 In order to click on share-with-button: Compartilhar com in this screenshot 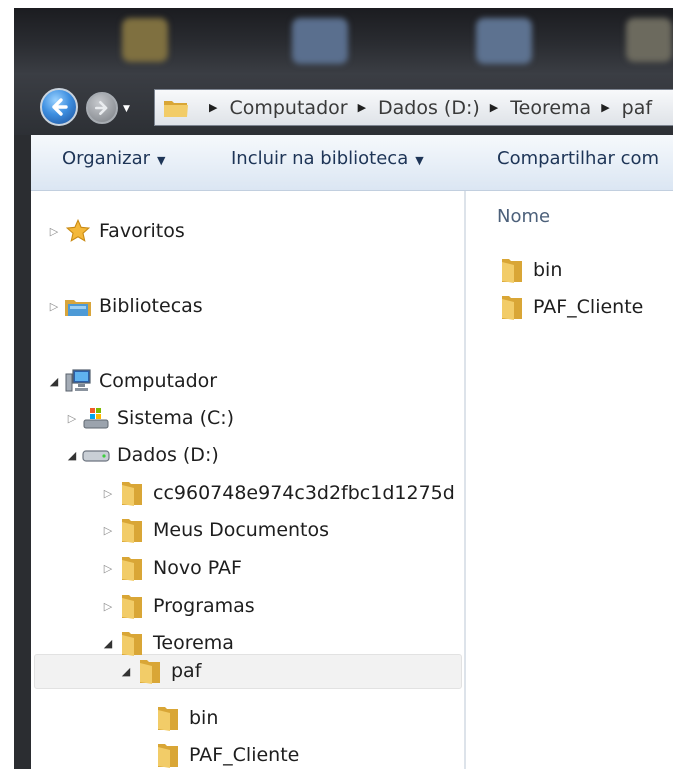, I will do `click(578, 158)`.